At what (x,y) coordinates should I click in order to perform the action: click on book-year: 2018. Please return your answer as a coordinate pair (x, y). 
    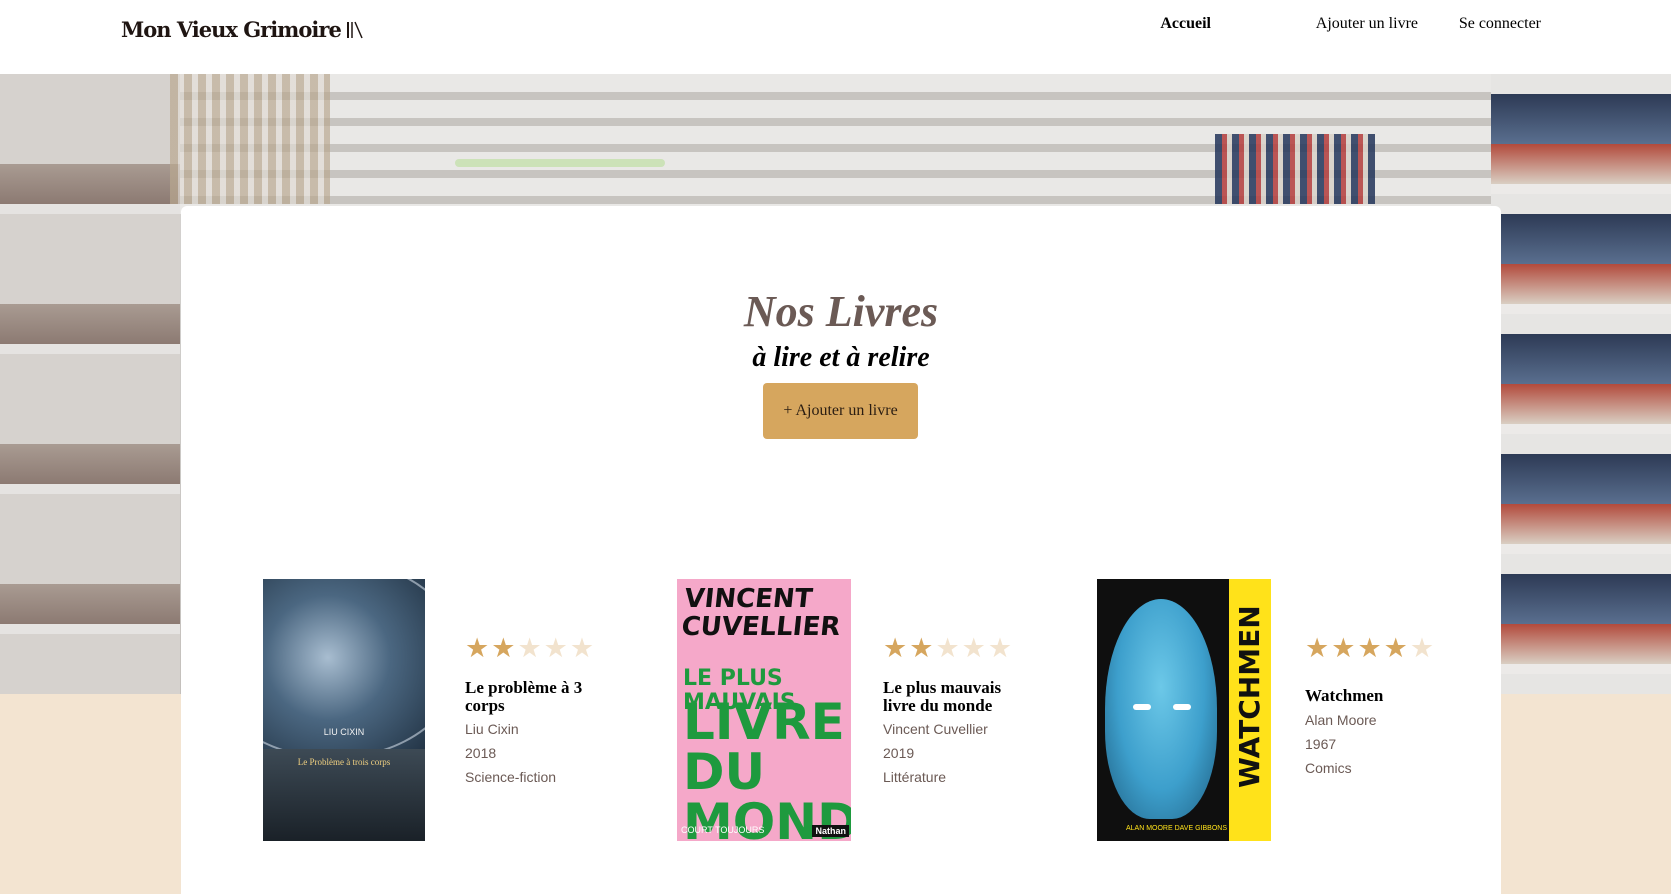
    Looking at the image, I should click on (481, 753).